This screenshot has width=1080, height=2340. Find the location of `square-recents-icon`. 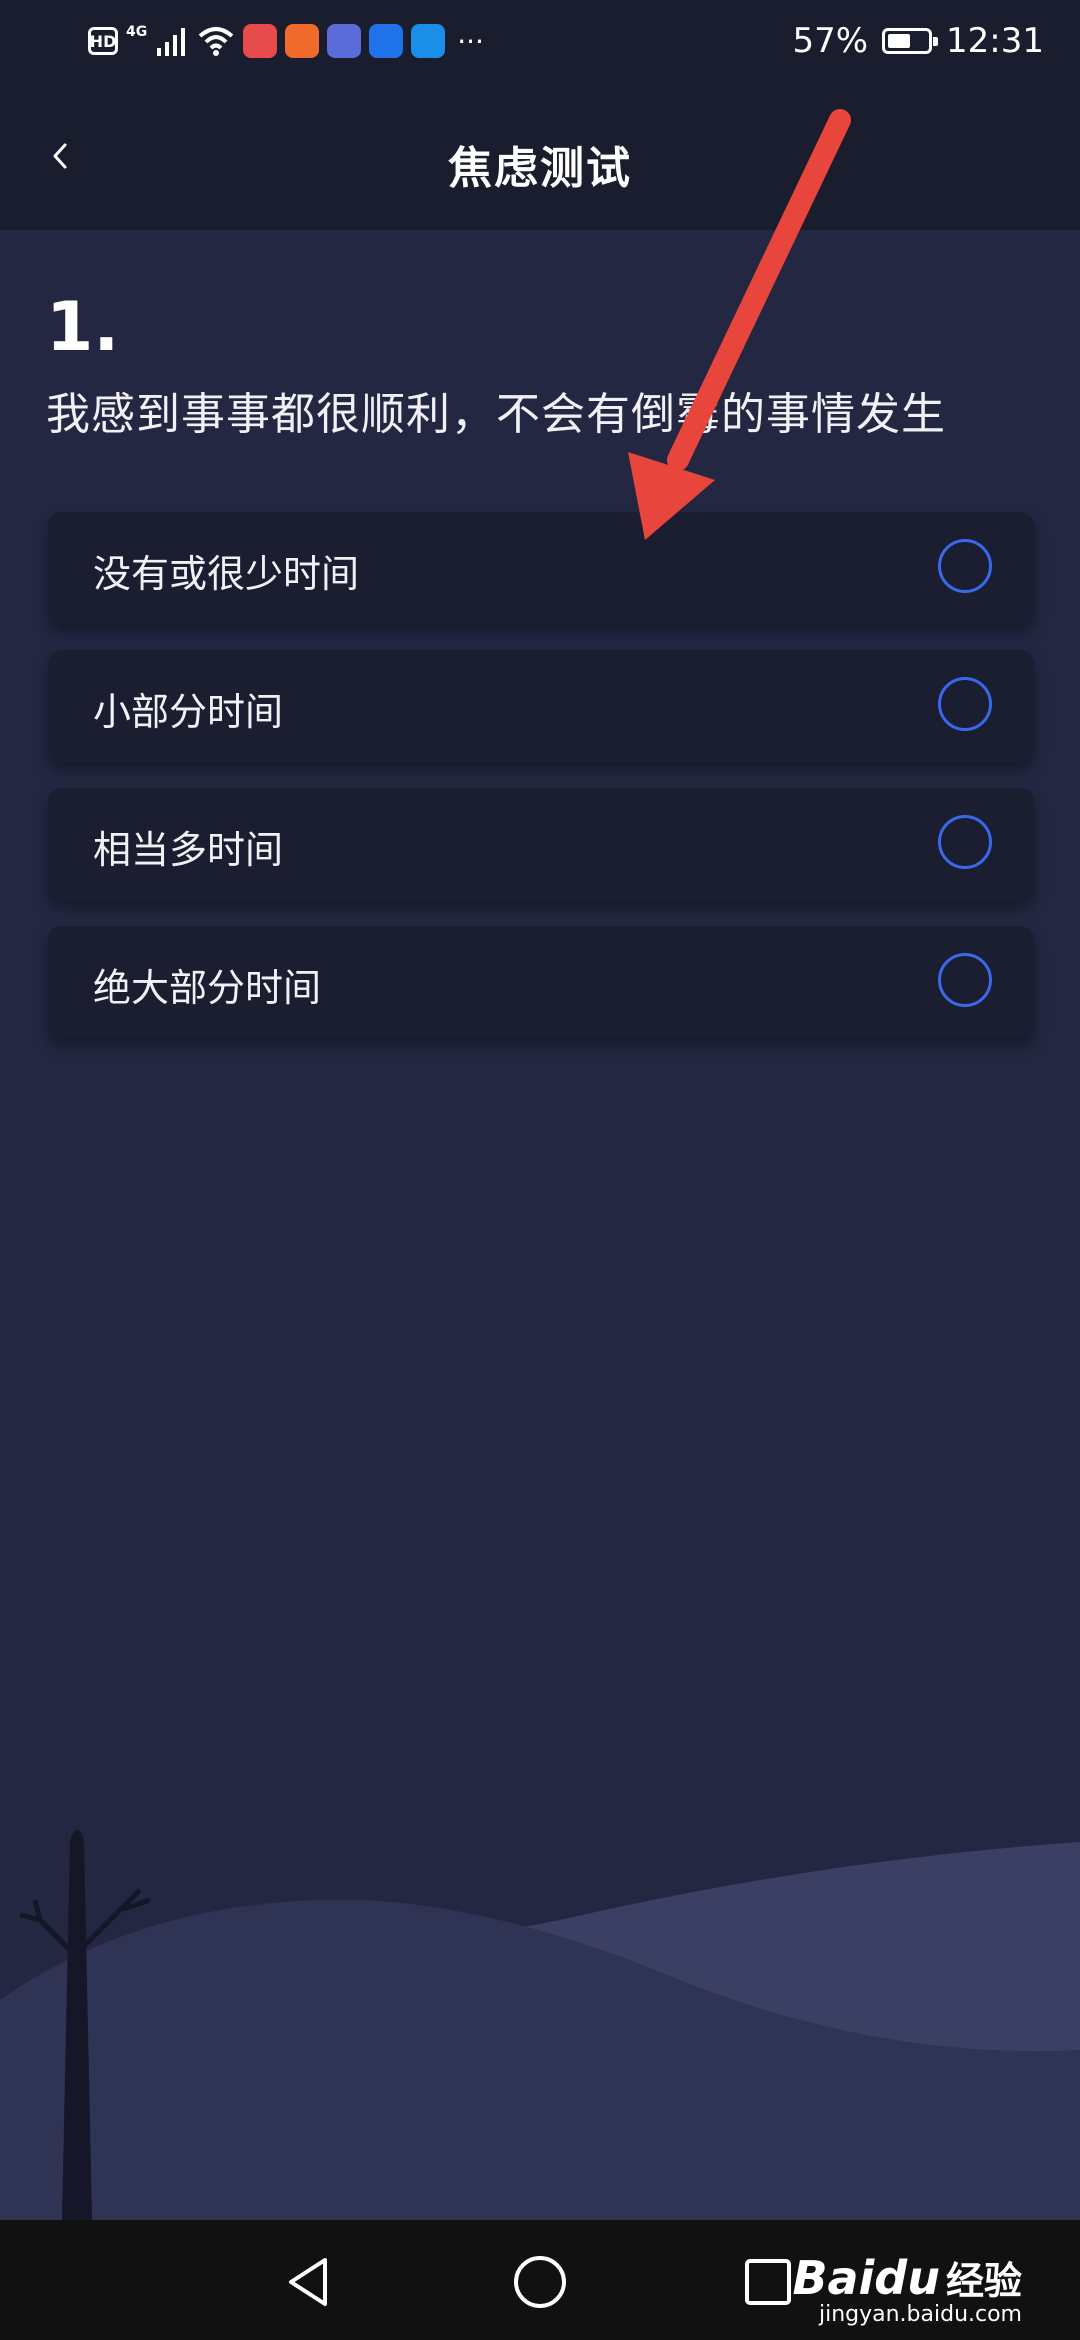

square-recents-icon is located at coordinates (768, 2282).